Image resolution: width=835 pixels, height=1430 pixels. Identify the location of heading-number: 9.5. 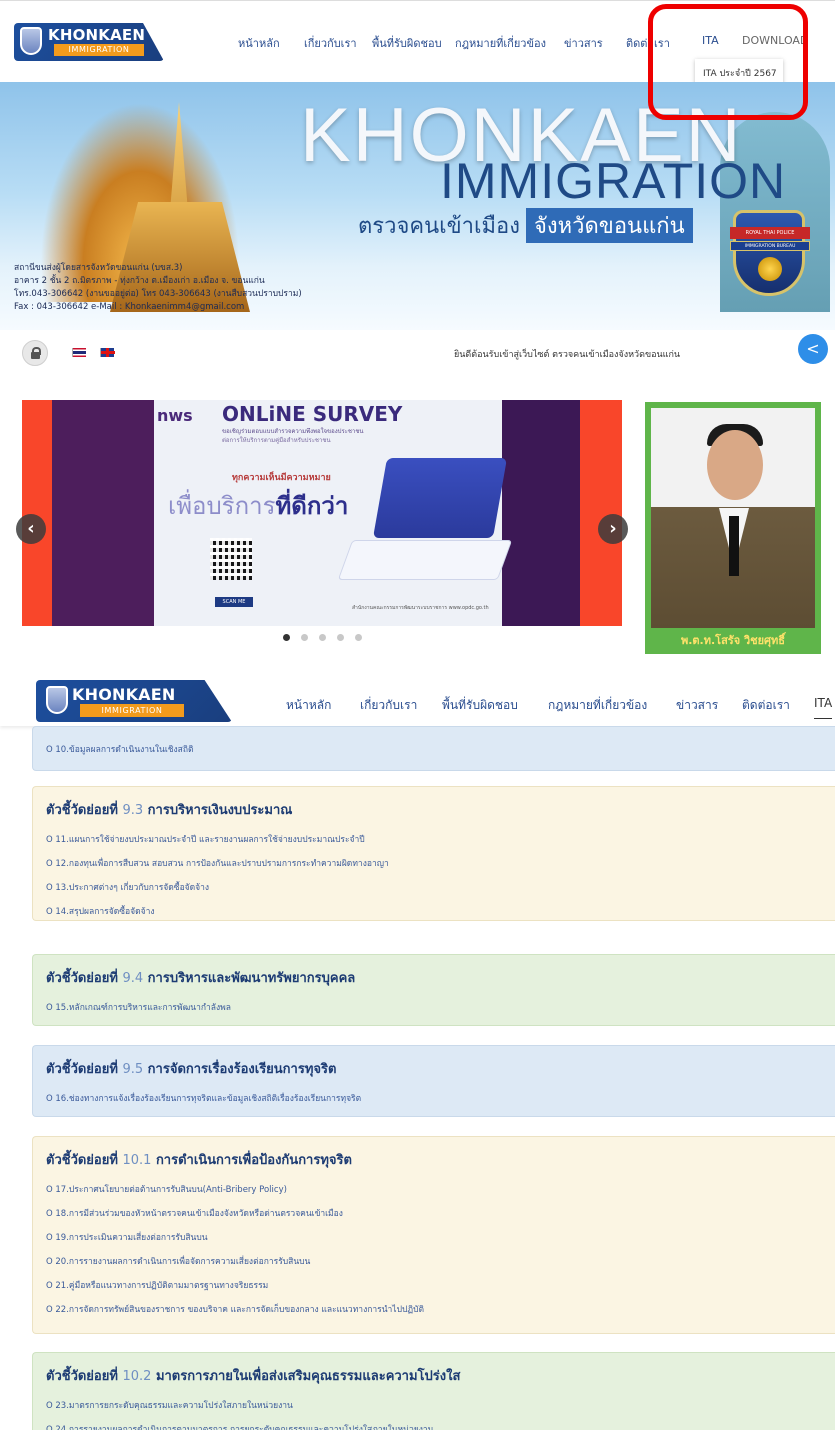
(133, 1069).